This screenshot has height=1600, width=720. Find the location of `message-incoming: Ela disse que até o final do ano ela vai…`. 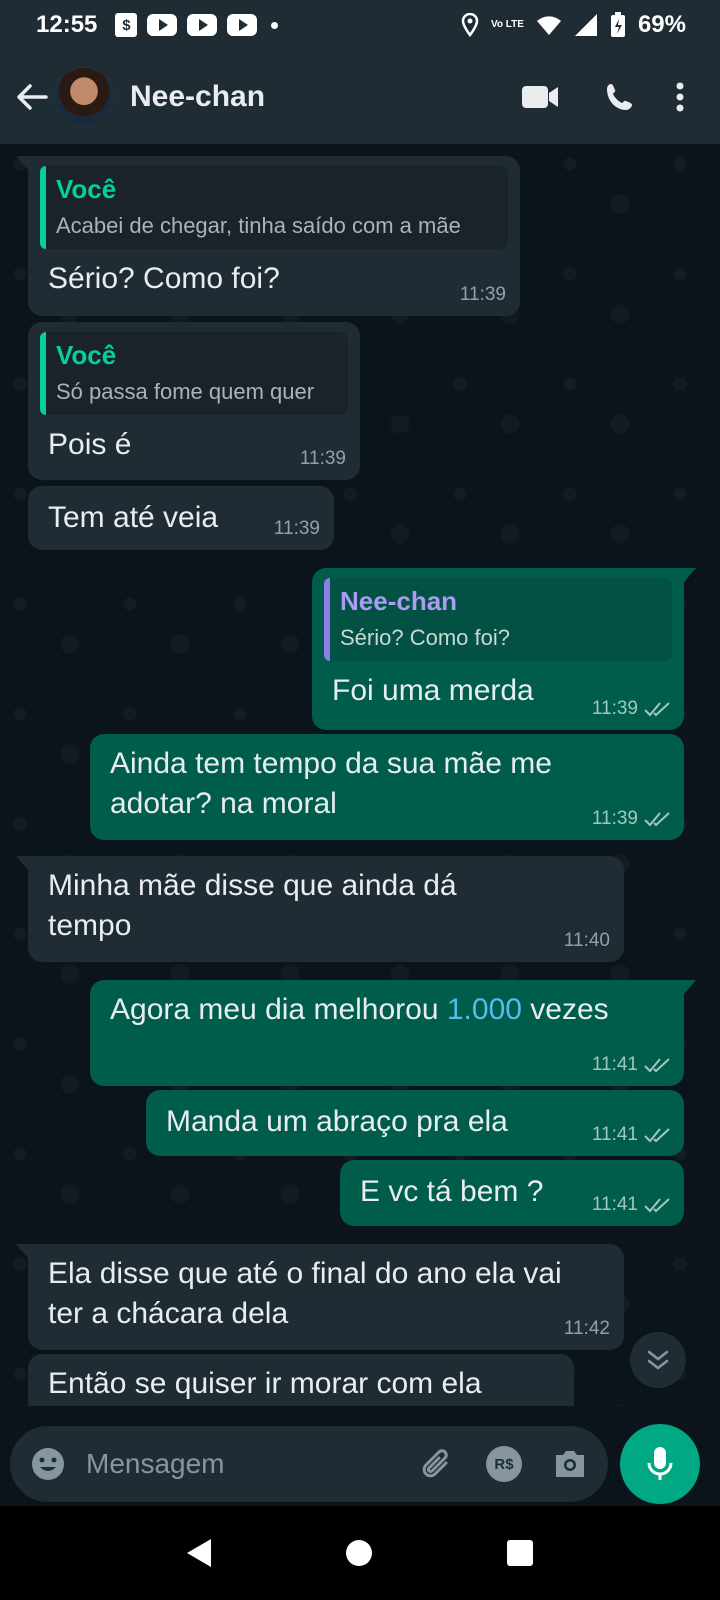

message-incoming: Ela disse que até o final do ano ela vai… is located at coordinates (320, 1297).